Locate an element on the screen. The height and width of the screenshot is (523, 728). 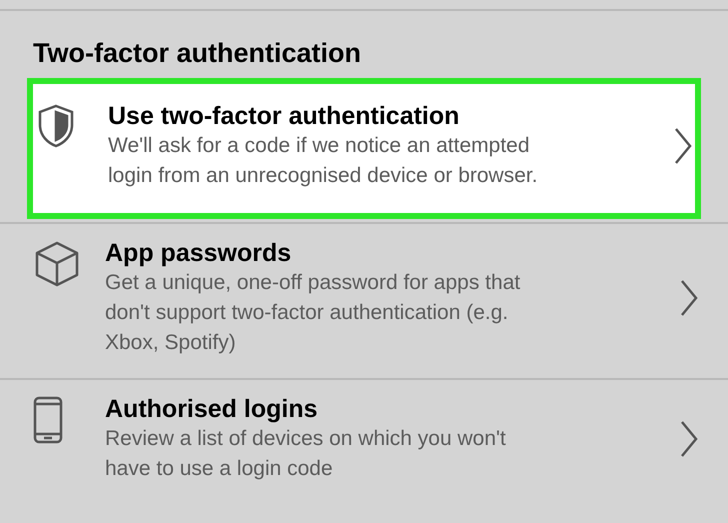
row-description: Get a unique, one-off password for apps that don't support two-factor authentication (e.g. Xbox, Spotify) is located at coordinates (313, 313).